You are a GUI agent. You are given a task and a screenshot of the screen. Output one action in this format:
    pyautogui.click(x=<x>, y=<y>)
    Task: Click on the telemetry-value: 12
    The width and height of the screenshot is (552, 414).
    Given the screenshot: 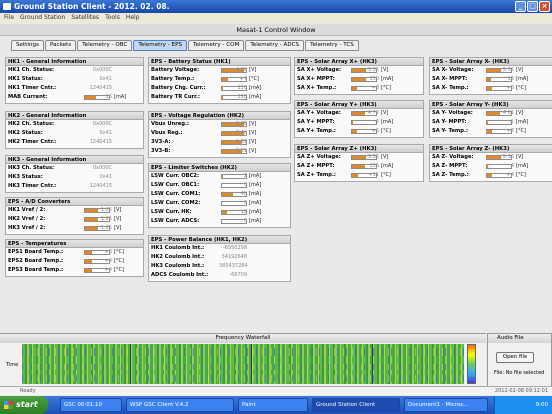 What is the action you would take?
    pyautogui.click(x=243, y=212)
    